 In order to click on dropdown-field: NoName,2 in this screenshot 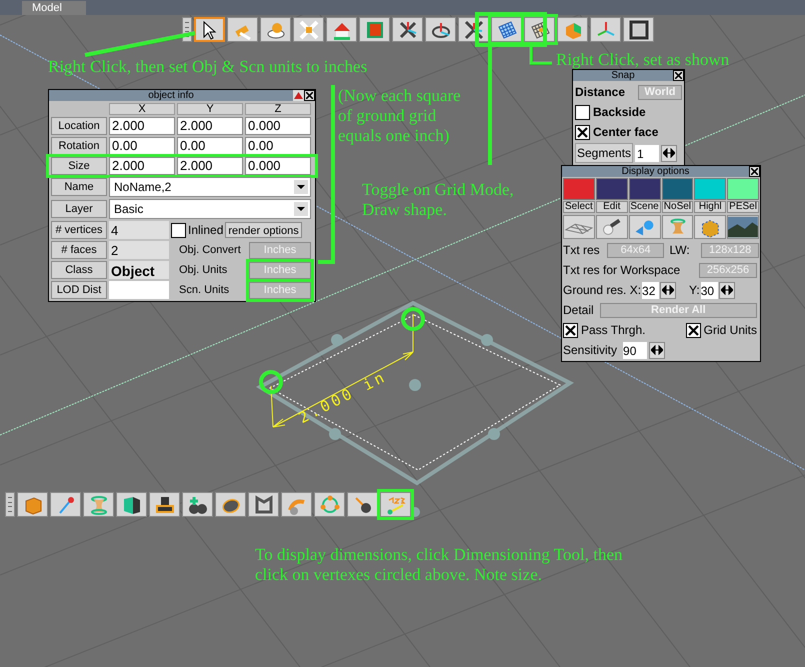, I will do `click(210, 187)`.